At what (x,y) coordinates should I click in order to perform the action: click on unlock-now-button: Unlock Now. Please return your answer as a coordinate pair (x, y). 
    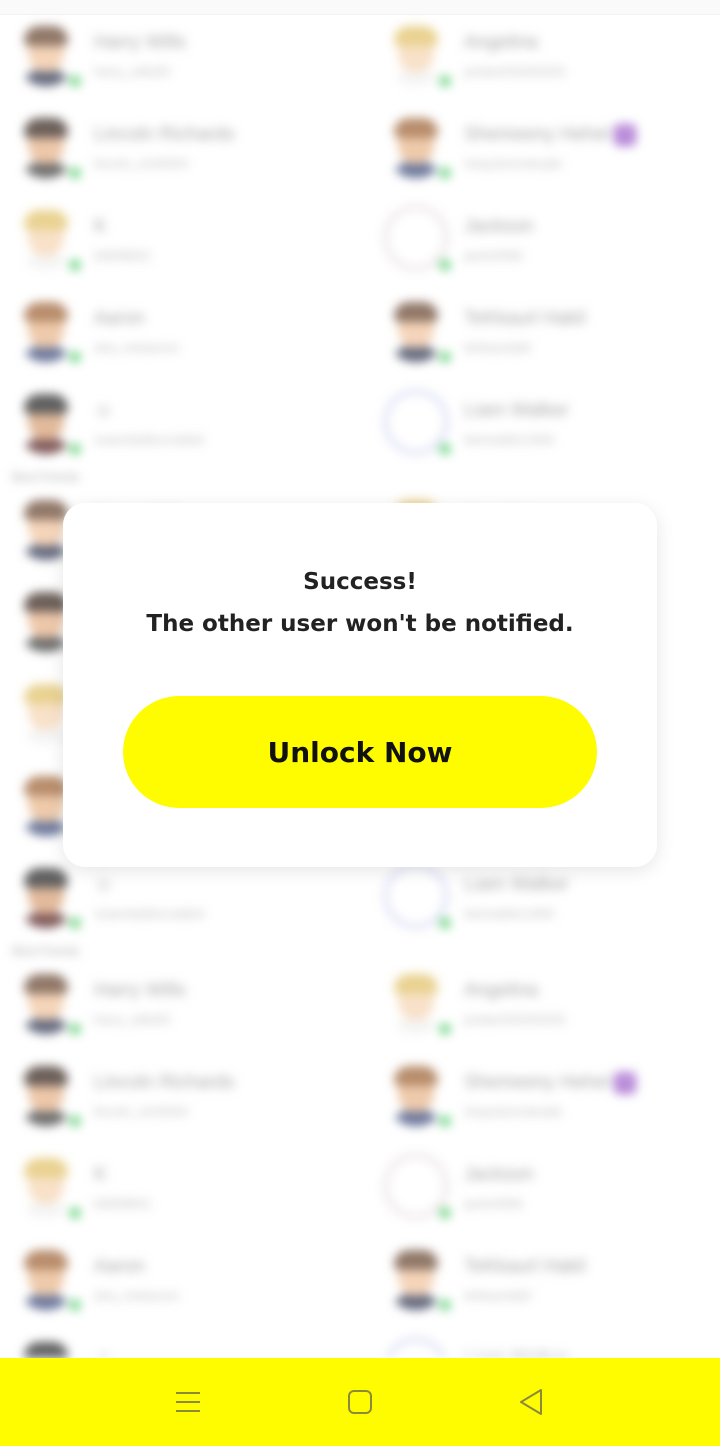
    Looking at the image, I should click on (360, 752).